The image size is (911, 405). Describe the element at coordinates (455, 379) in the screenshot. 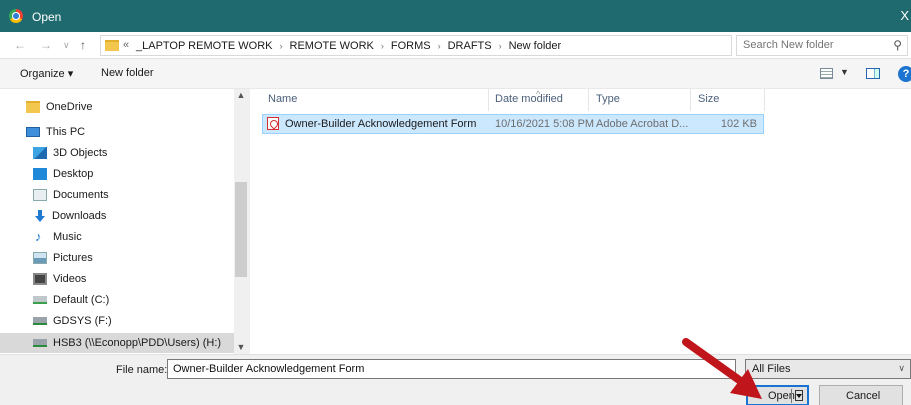

I see `dialog-footer: File name: All Files ∨ Open Cancel` at that location.